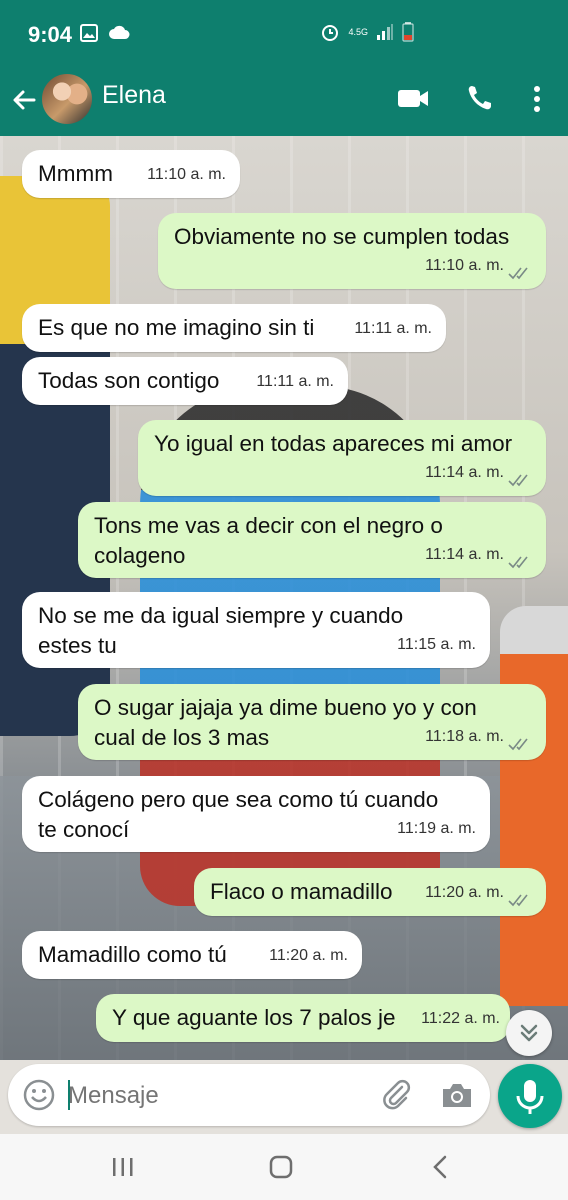 The image size is (568, 1200). What do you see at coordinates (123, 1167) in the screenshot?
I see `recents-icon` at bounding box center [123, 1167].